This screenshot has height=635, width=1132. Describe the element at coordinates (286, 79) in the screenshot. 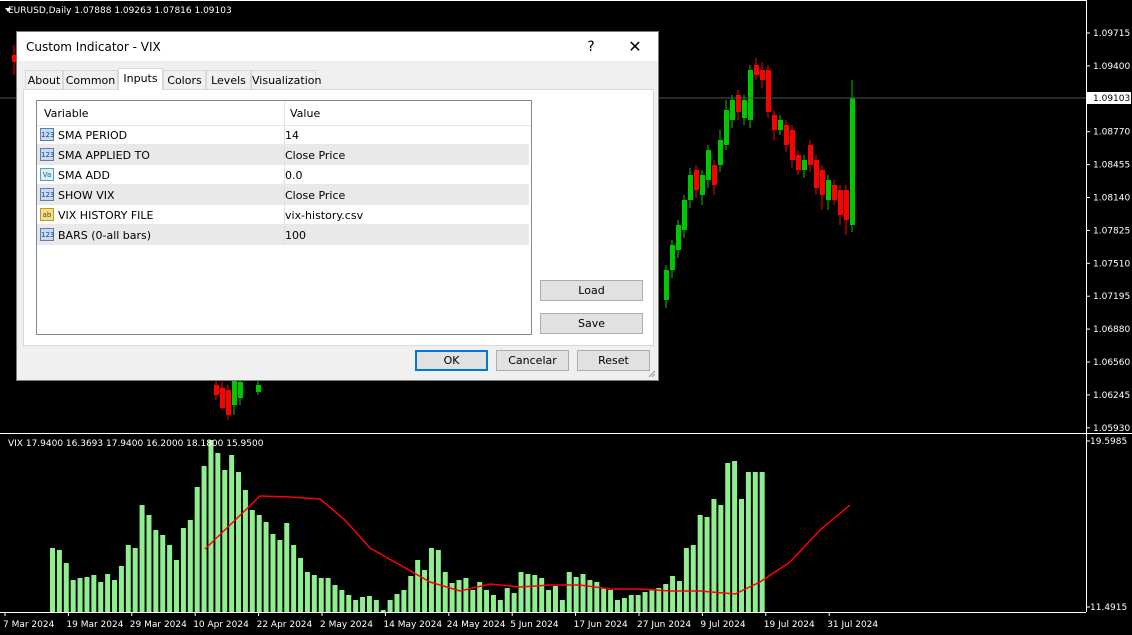

I see `tab-visualization: Visualization` at that location.